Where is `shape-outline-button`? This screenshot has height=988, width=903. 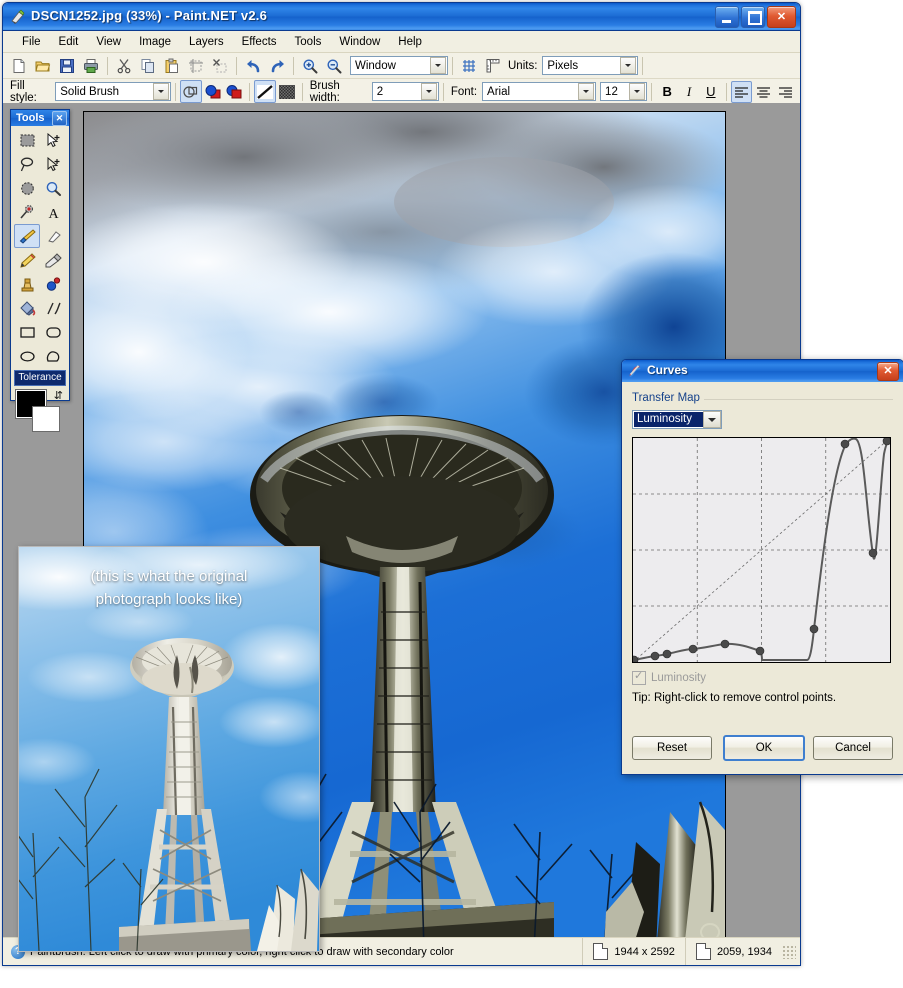
shape-outline-button is located at coordinates (190, 91).